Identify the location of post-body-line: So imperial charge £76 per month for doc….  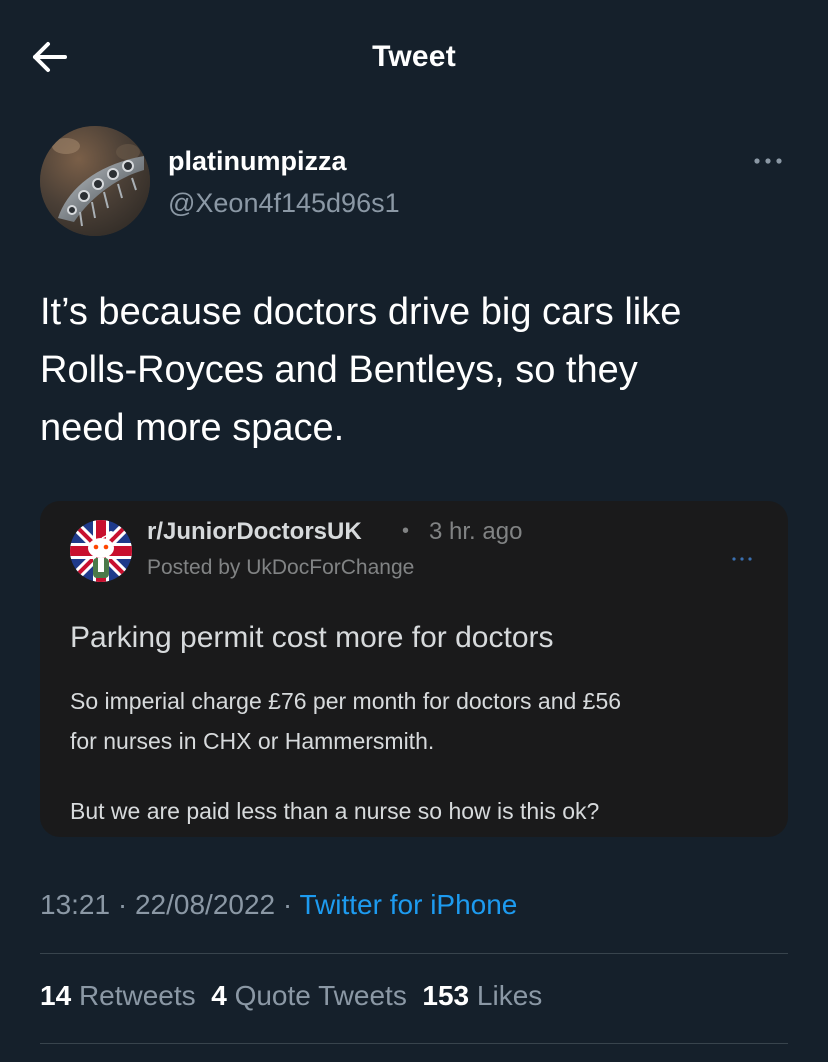
(346, 701).